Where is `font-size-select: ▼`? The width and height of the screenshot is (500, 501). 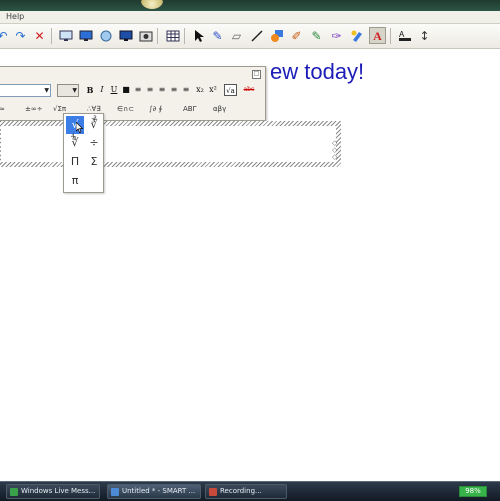
font-size-select: ▼ is located at coordinates (68, 90).